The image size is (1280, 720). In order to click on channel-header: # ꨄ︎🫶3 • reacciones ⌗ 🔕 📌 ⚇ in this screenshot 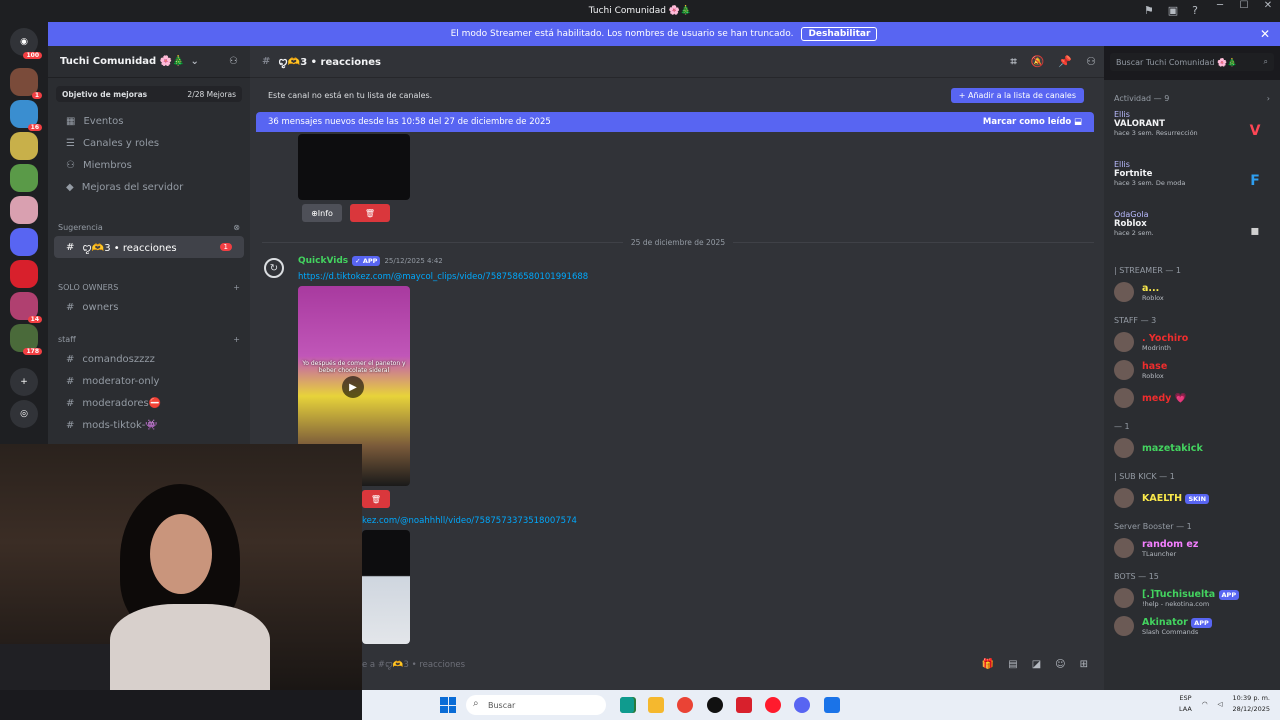, I will do `click(677, 62)`.